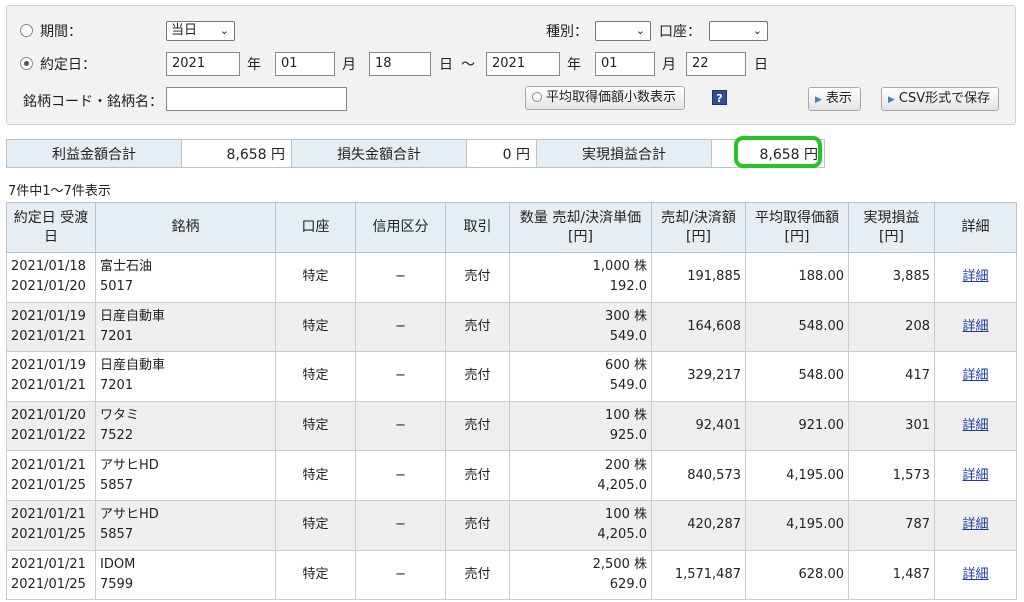 The height and width of the screenshot is (602, 1024). What do you see at coordinates (891, 525) in the screenshot?
I see `realized-pl-cell: 787` at bounding box center [891, 525].